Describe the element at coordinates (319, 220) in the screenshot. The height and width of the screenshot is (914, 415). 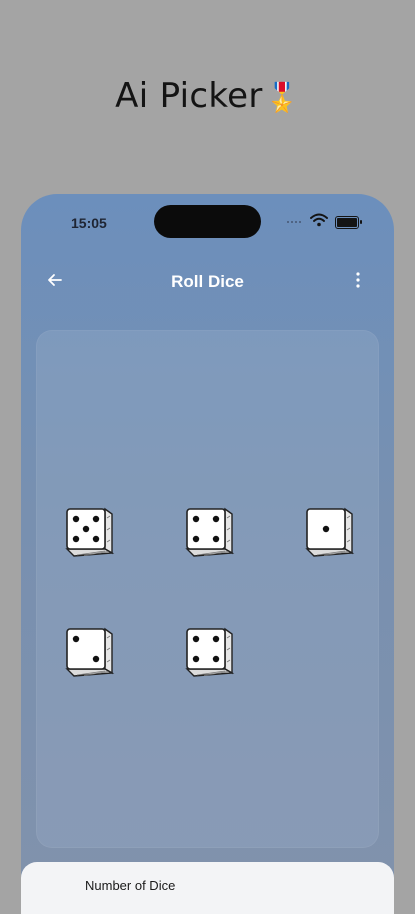
I see `wifi-icon` at that location.